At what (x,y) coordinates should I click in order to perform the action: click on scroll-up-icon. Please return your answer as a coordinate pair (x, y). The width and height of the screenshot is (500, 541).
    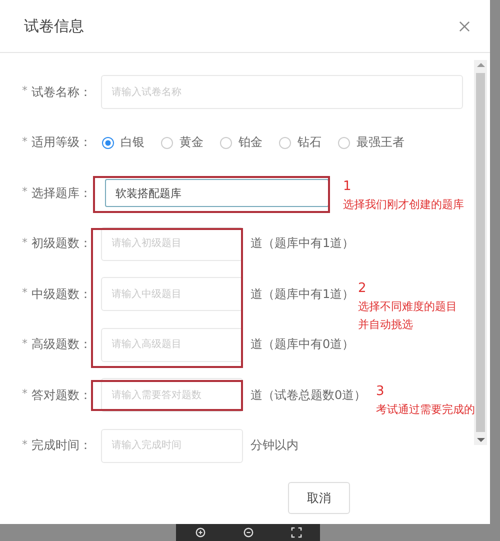
    Looking at the image, I should click on (480, 65).